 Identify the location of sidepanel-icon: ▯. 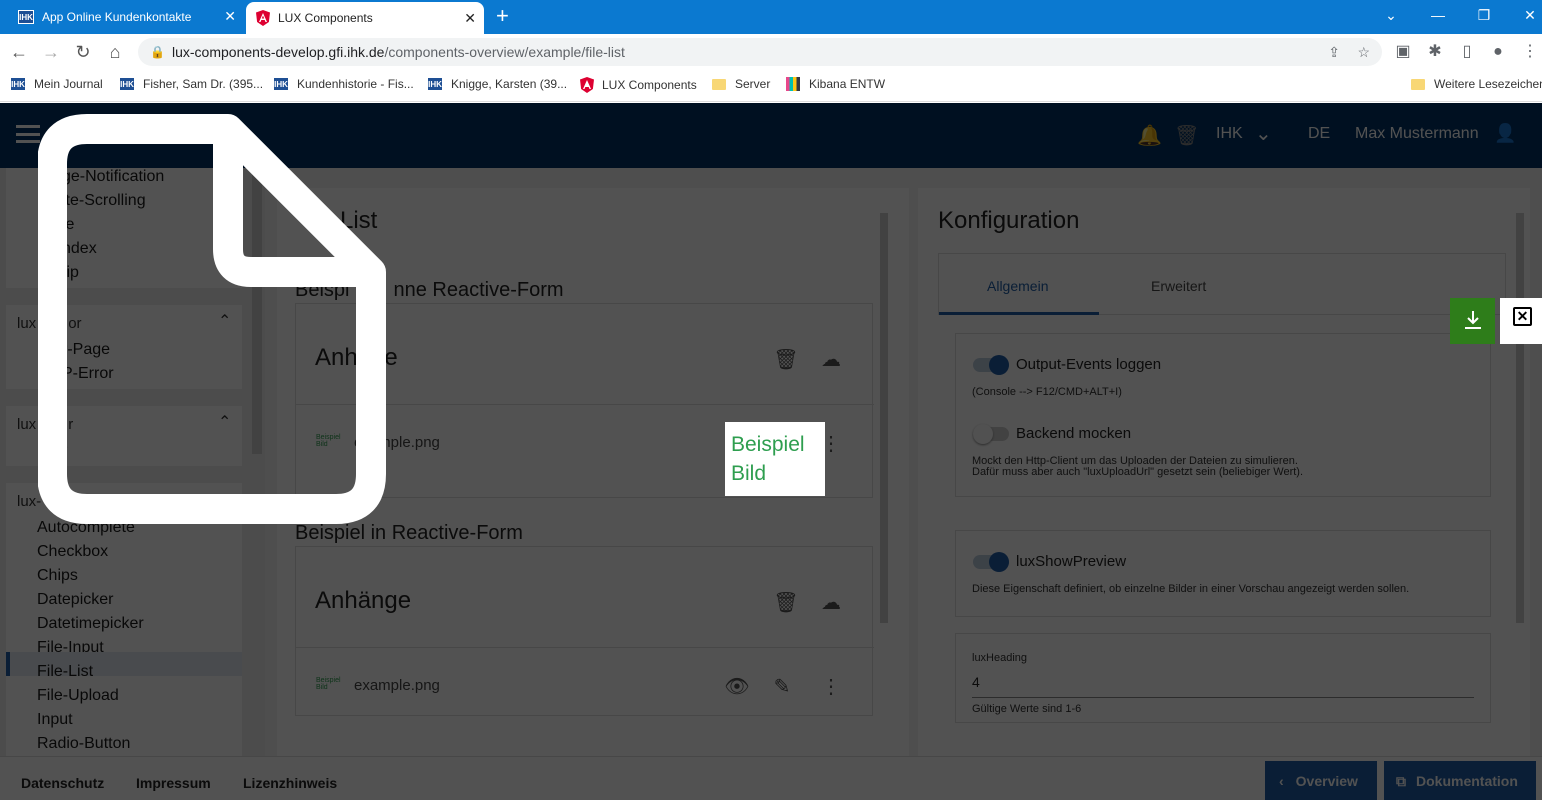
(1467, 52).